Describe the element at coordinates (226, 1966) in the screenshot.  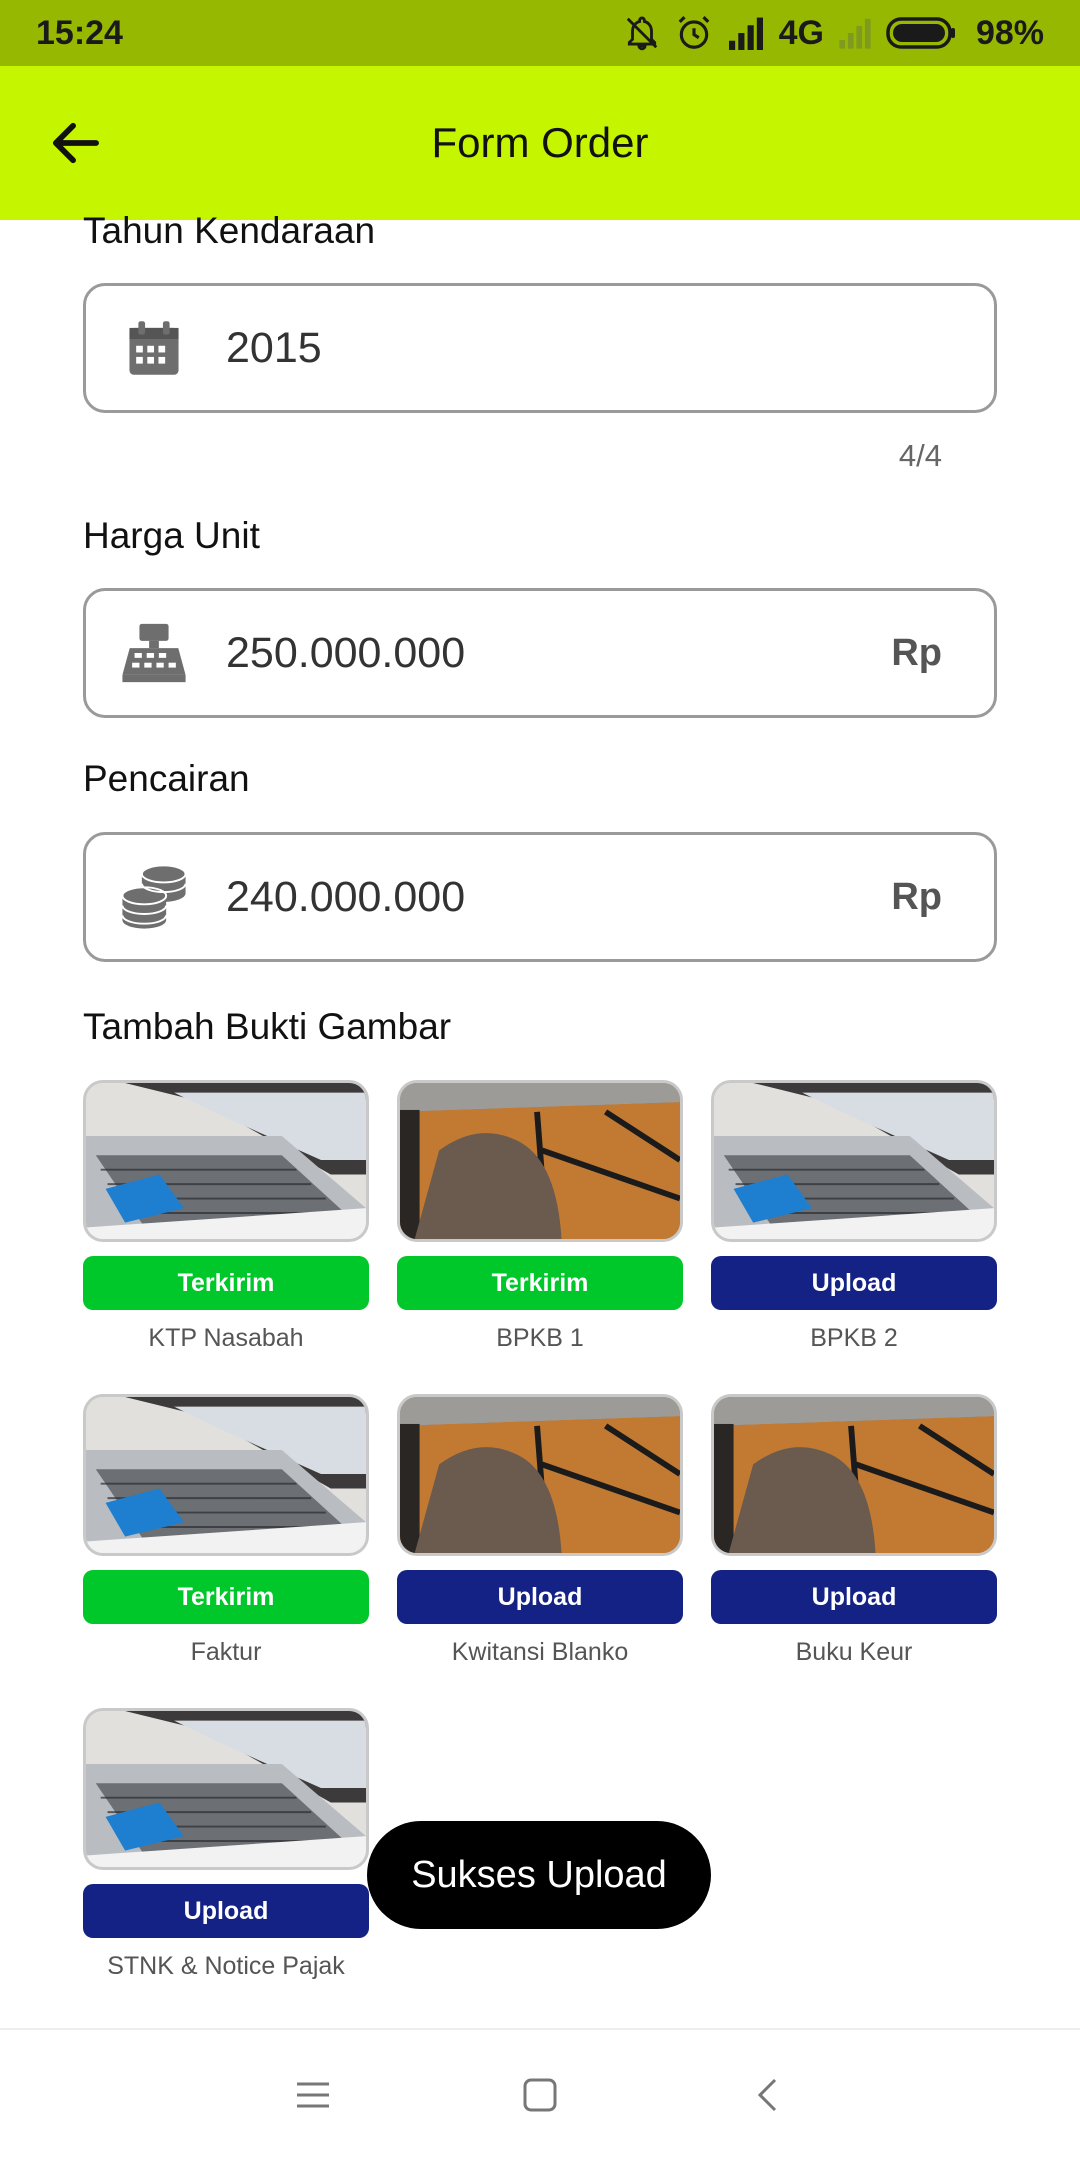
I see `image-caption: STNK & Notice Pajak` at that location.